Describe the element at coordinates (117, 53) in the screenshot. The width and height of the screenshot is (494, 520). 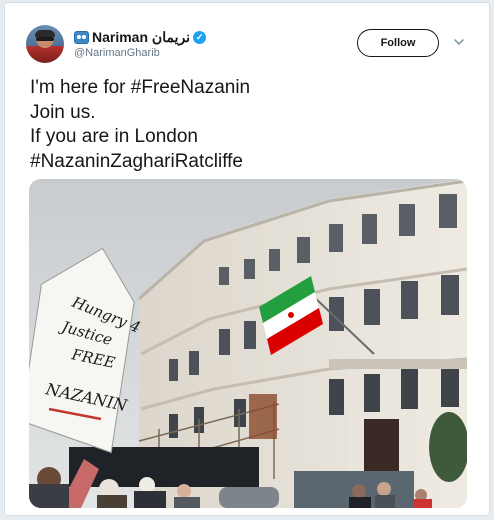
I see `user-handle: @NarimanGharib` at that location.